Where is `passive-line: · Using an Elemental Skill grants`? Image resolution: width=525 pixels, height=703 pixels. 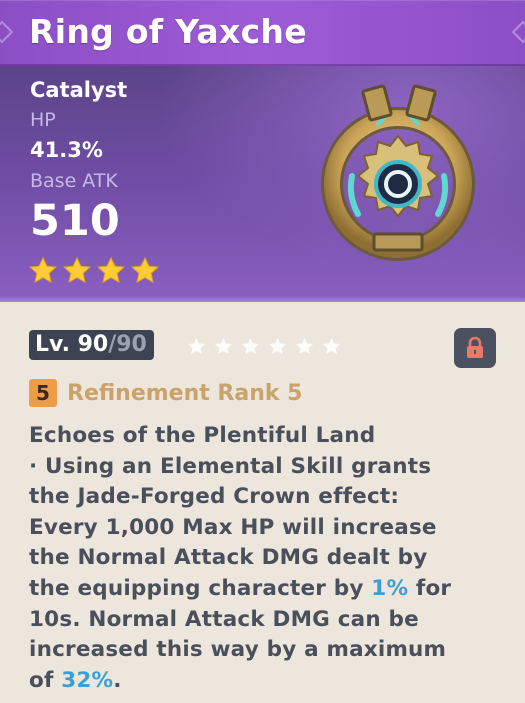 passive-line: · Using an Elemental Skill grants is located at coordinates (230, 466).